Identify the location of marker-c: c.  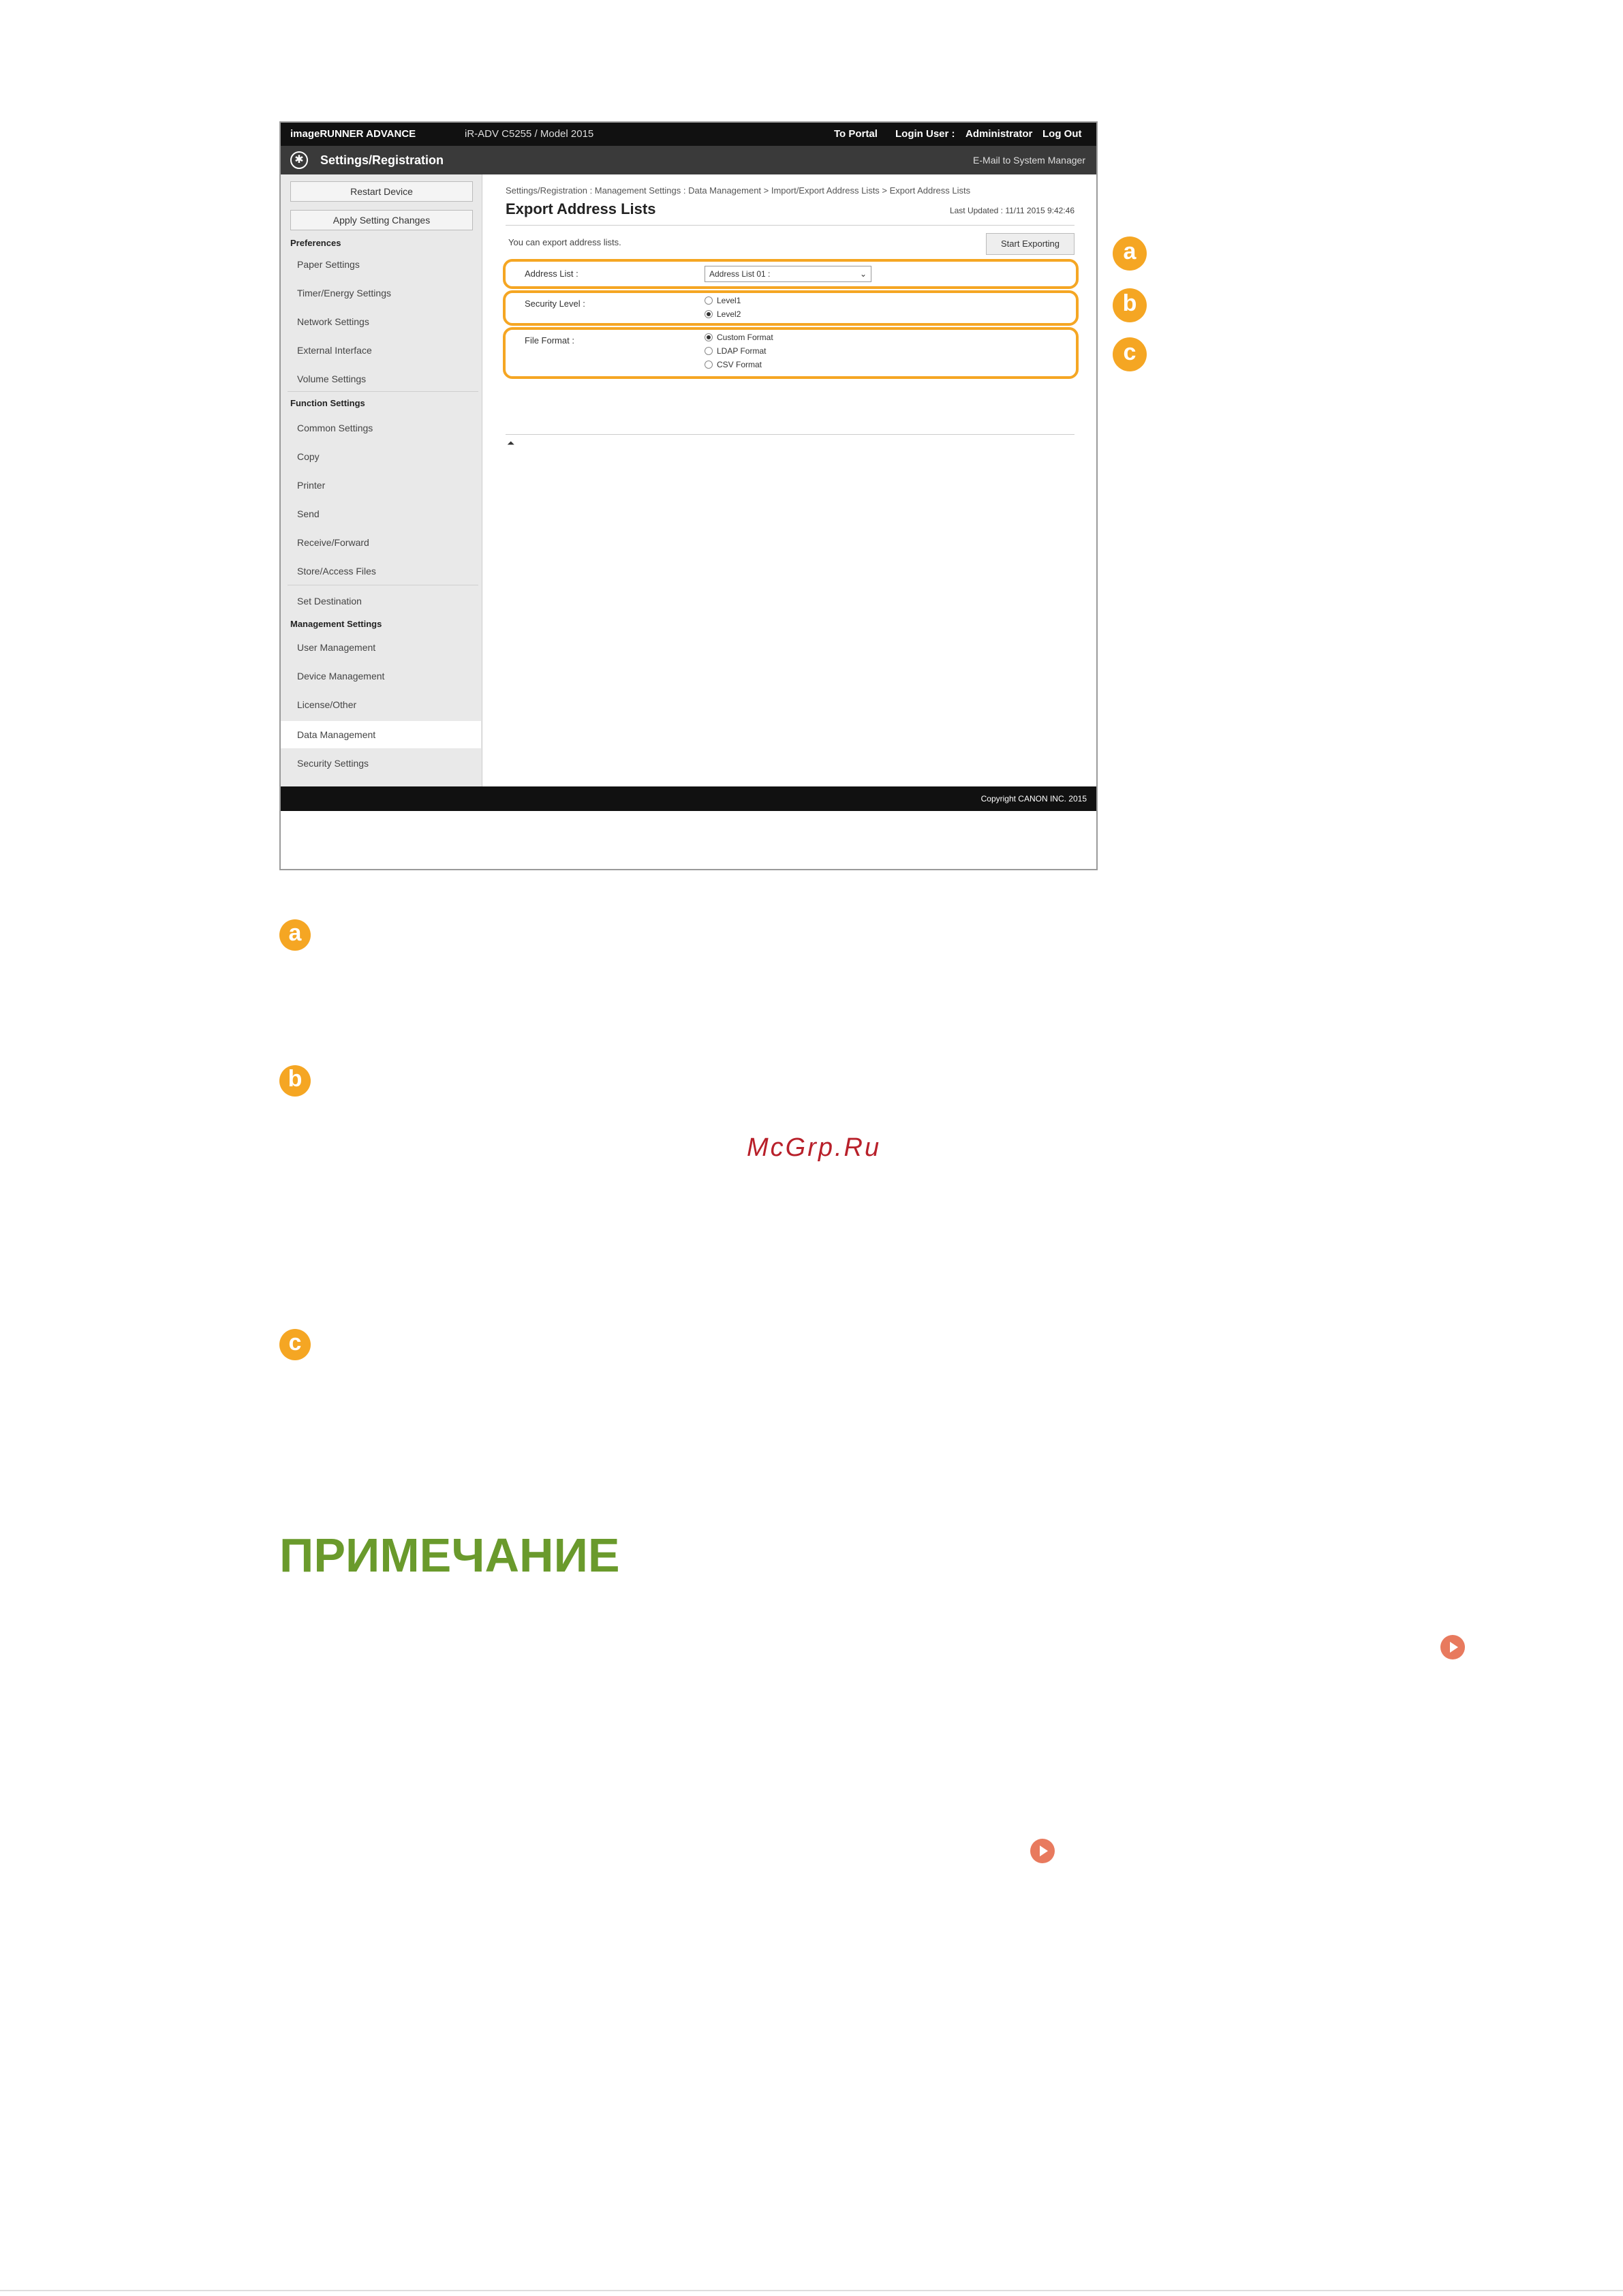
(295, 1344).